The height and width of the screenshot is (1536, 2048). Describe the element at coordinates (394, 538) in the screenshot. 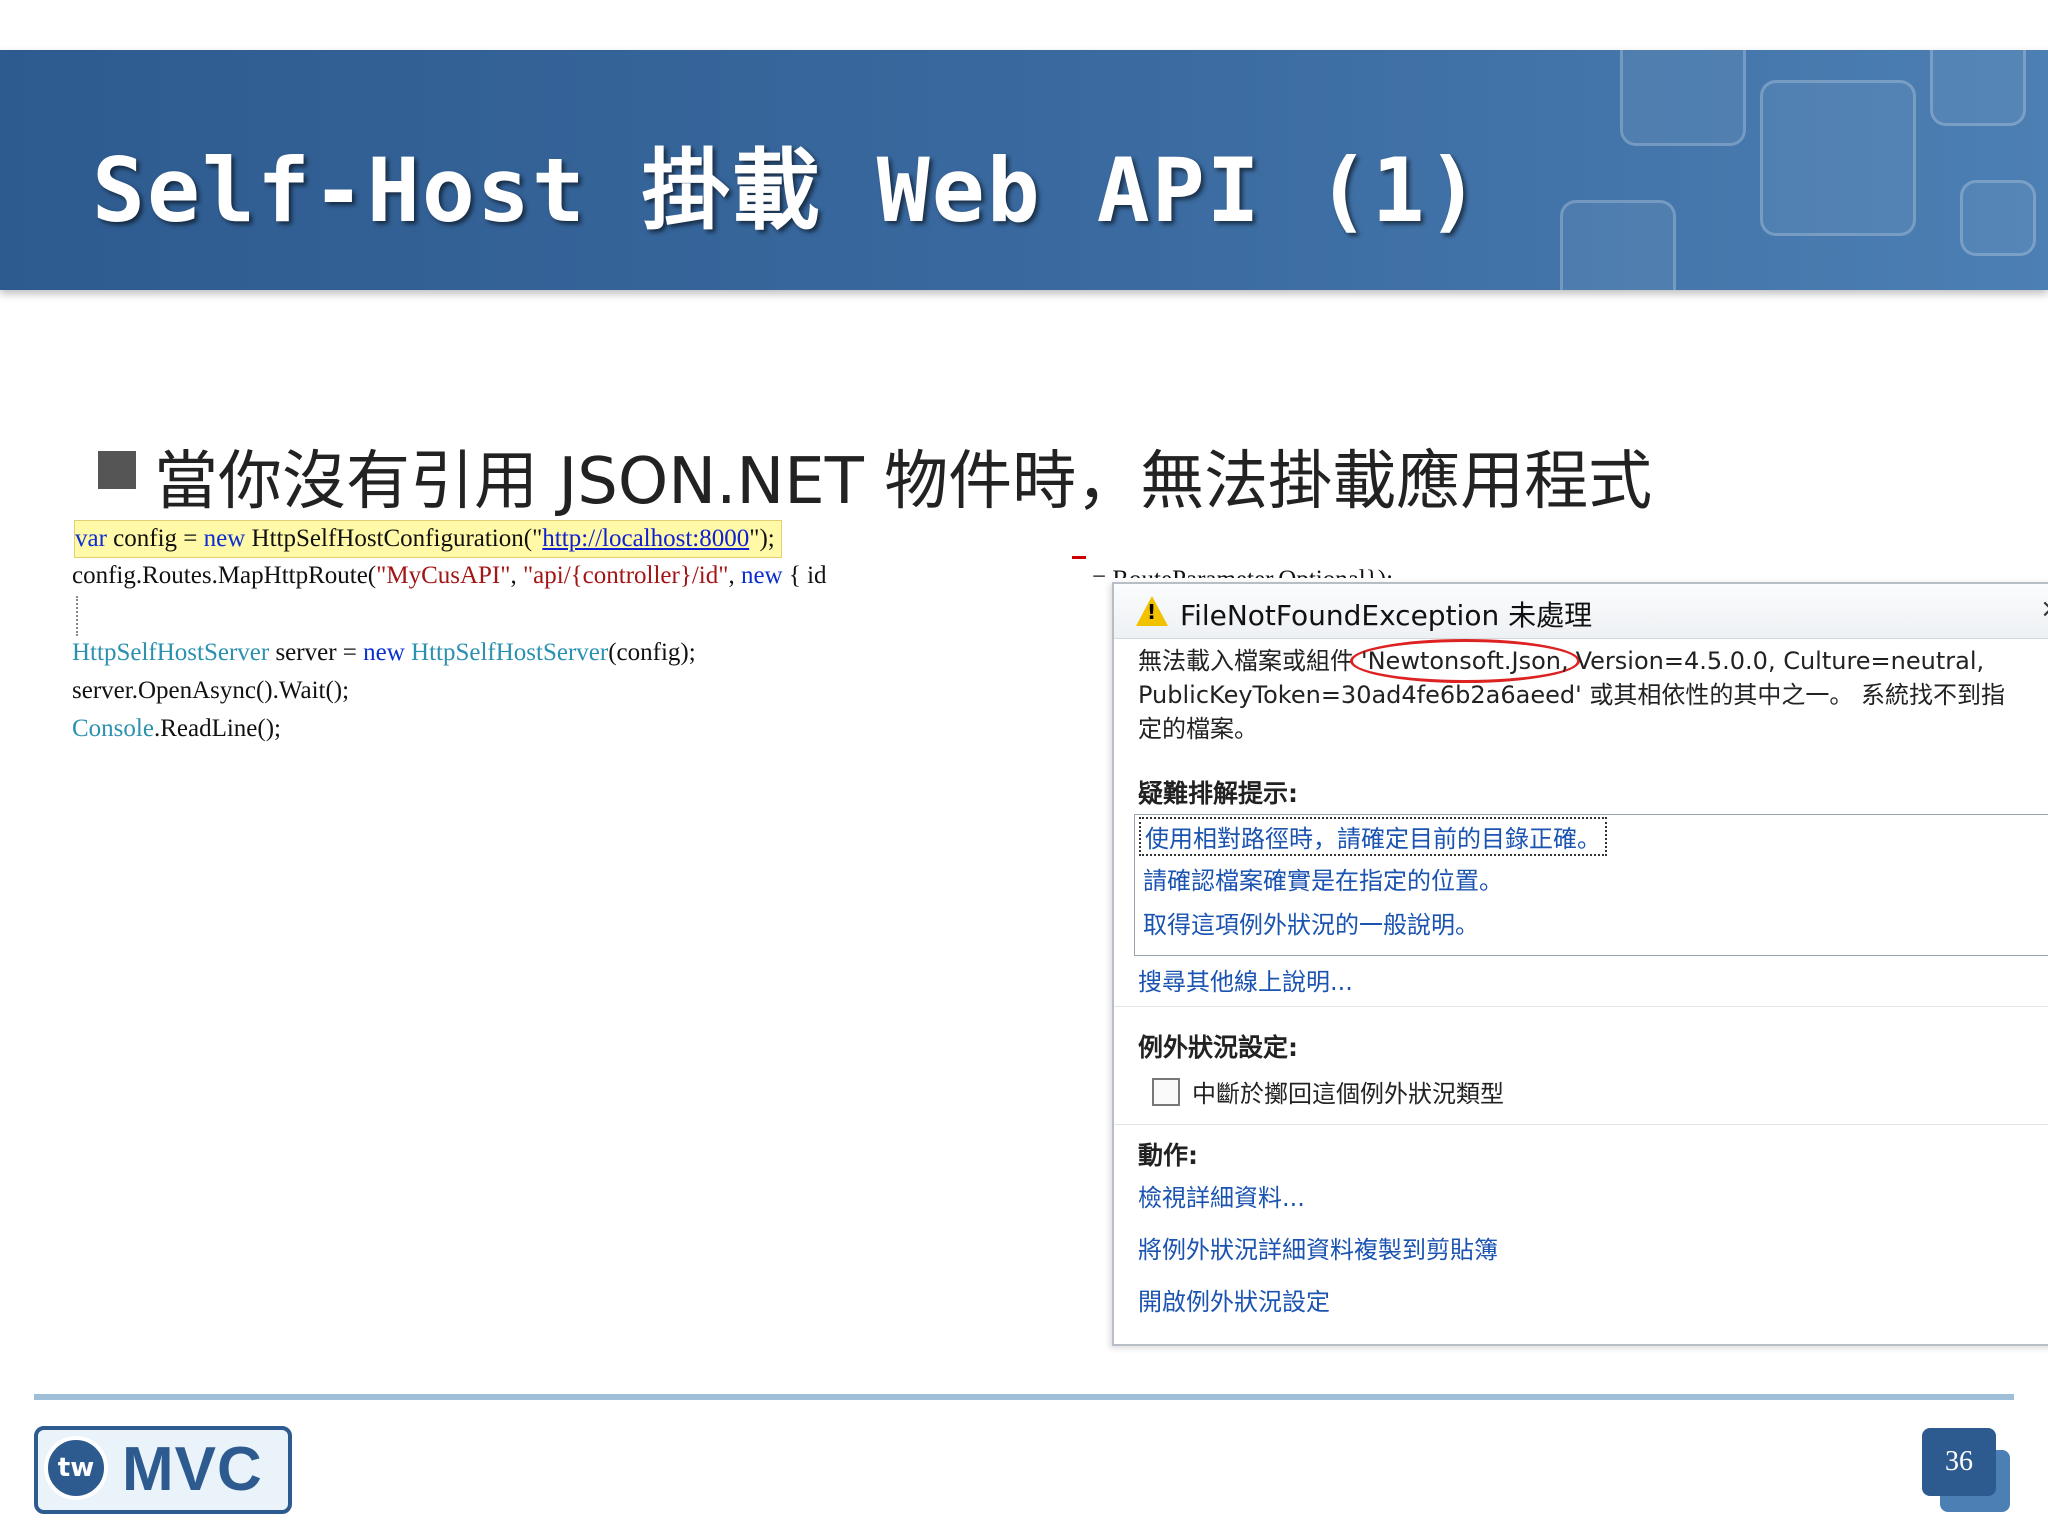

I see `code-text: HttpSelfHostConfiguration("` at that location.